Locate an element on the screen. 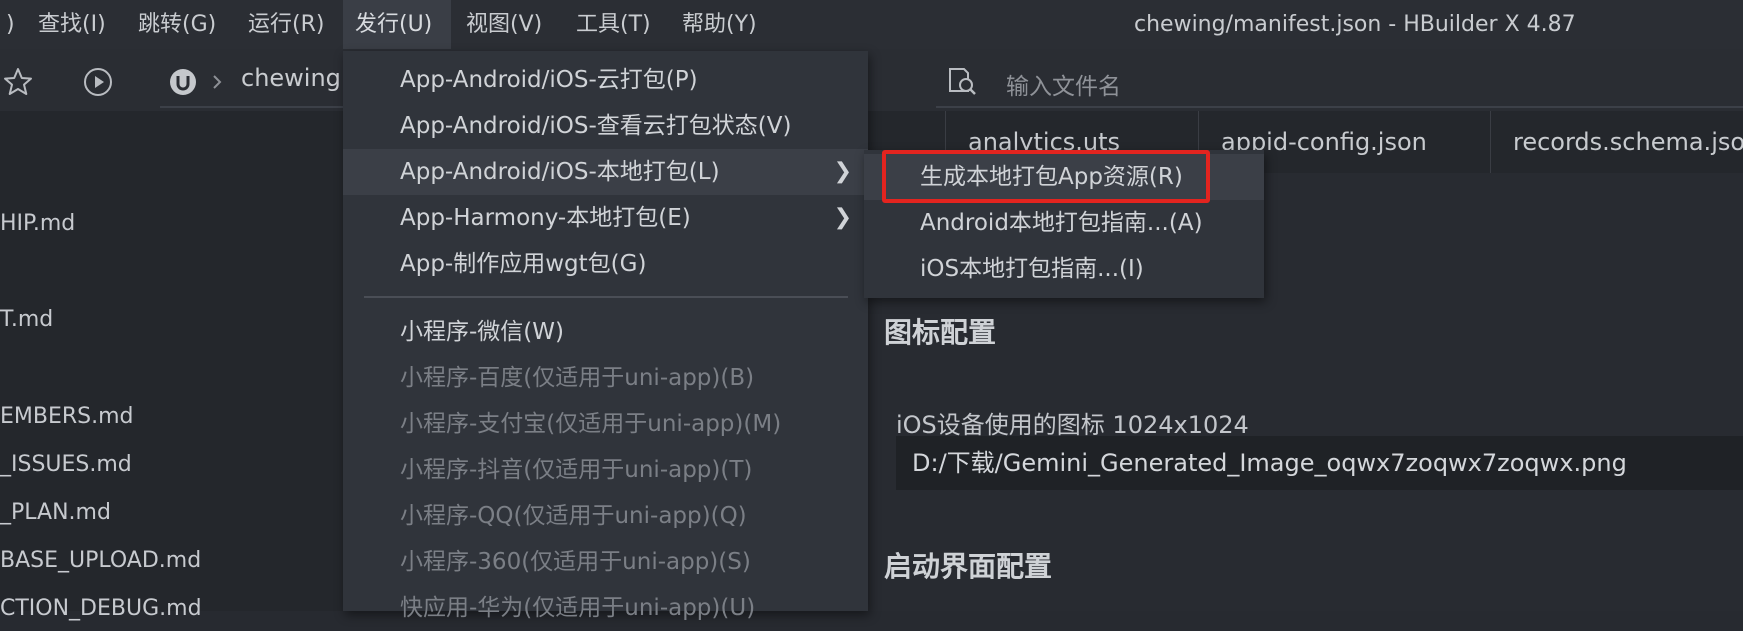  menu-item-help: 帮助(Y) is located at coordinates (719, 24).